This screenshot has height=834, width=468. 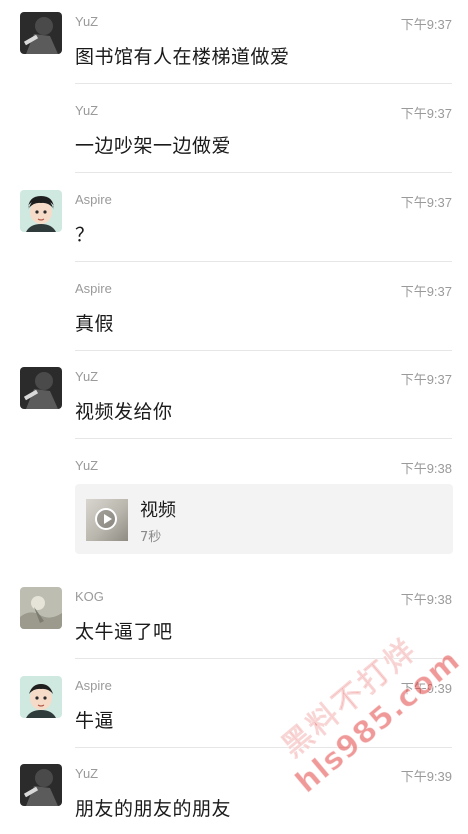 I want to click on message-row: YuZ 下午9:37 视频发给你, so click(x=234, y=397).